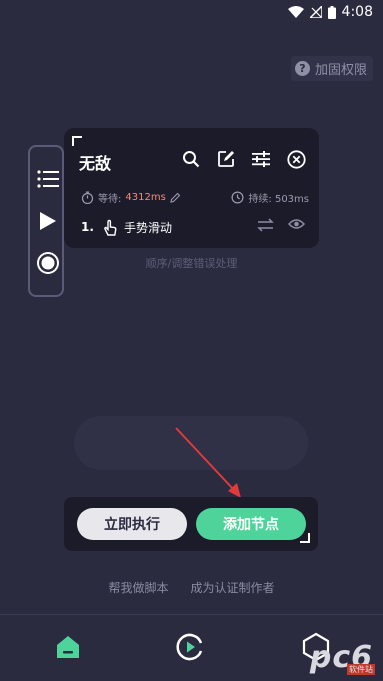 This screenshot has height=681, width=383. I want to click on battery-icon, so click(331, 12).